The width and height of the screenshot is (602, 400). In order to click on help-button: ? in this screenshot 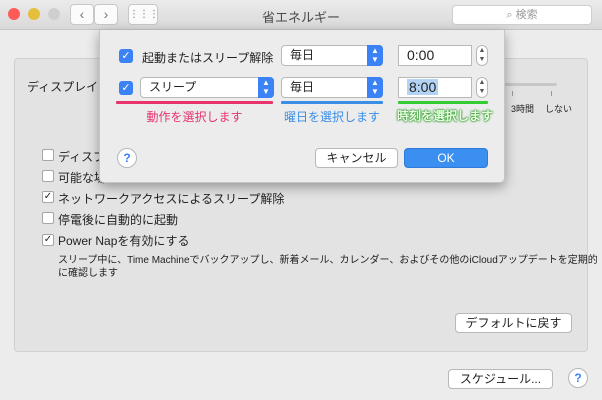, I will do `click(578, 378)`.